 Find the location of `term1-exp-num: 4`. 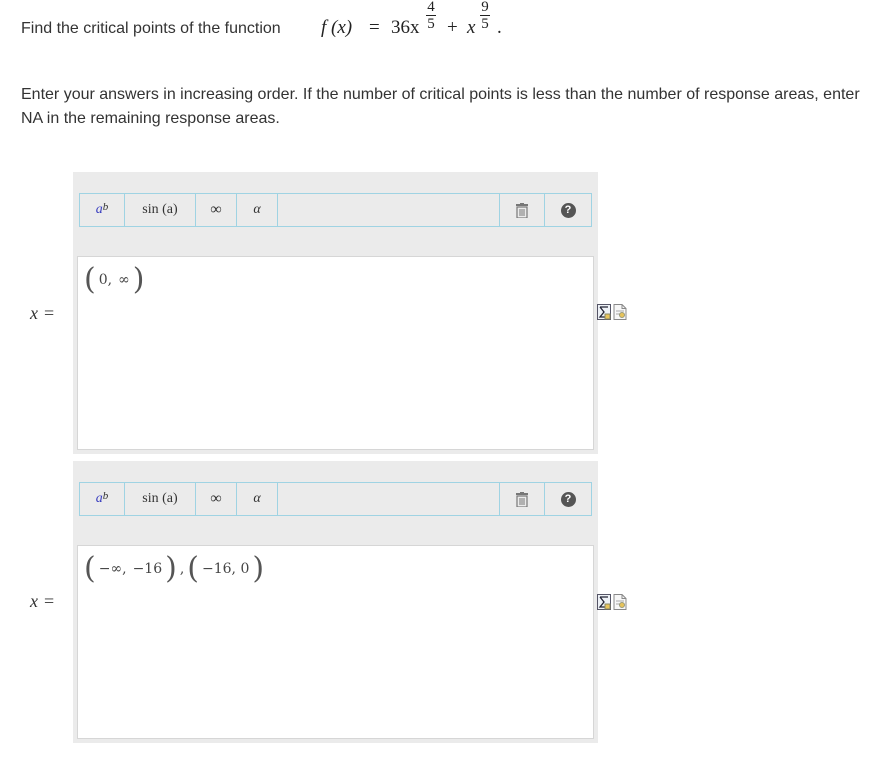

term1-exp-num: 4 is located at coordinates (431, 7).